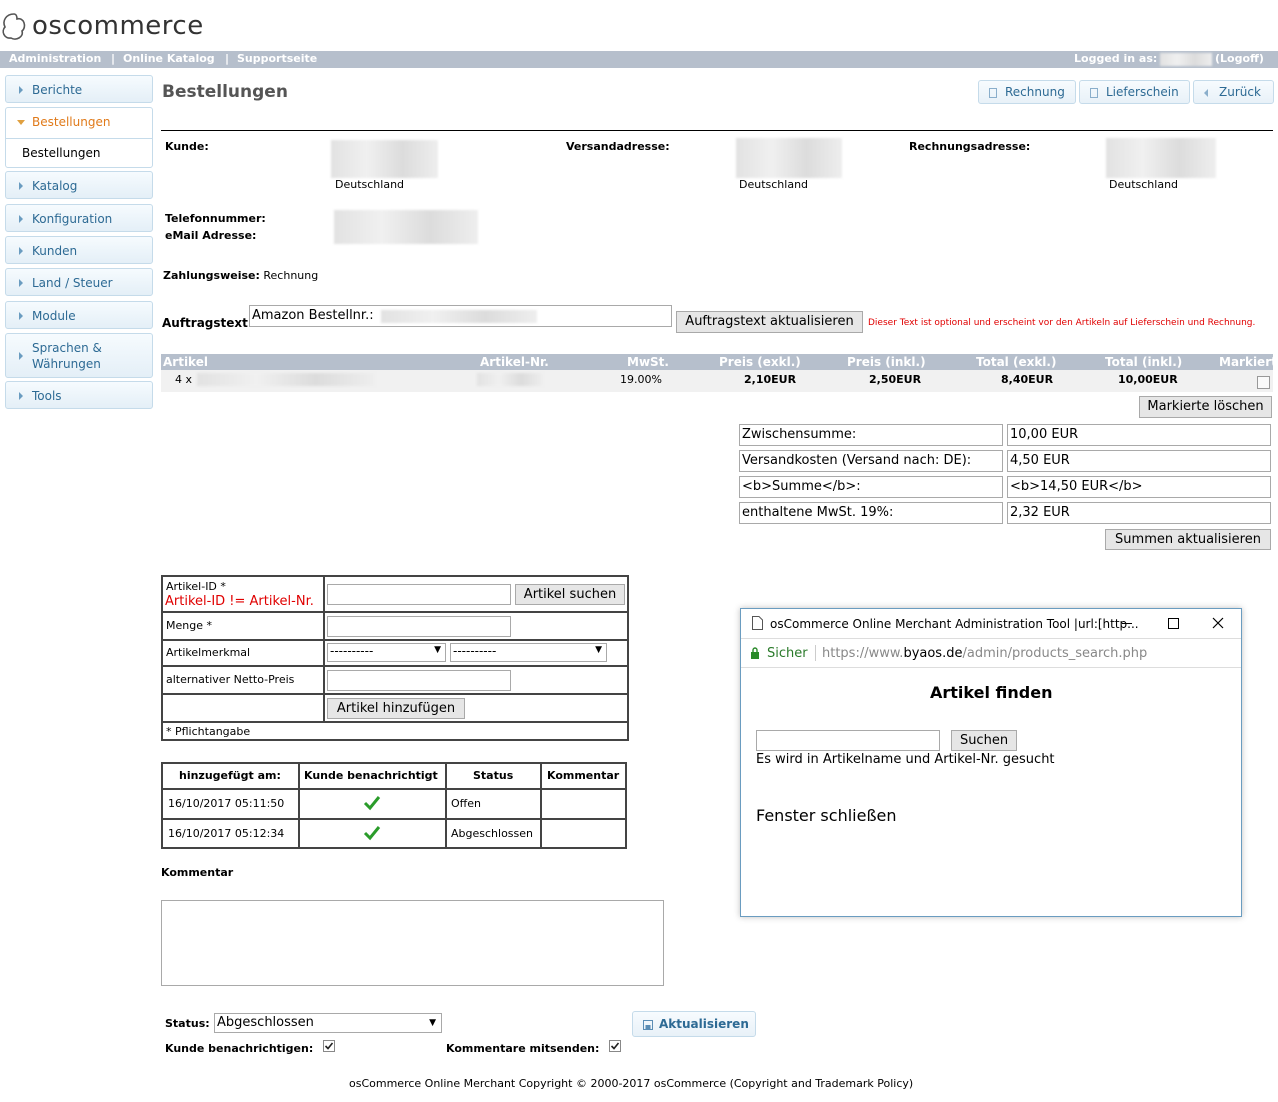 This screenshot has height=1102, width=1278. I want to click on notify-checkbox, so click(329, 1046).